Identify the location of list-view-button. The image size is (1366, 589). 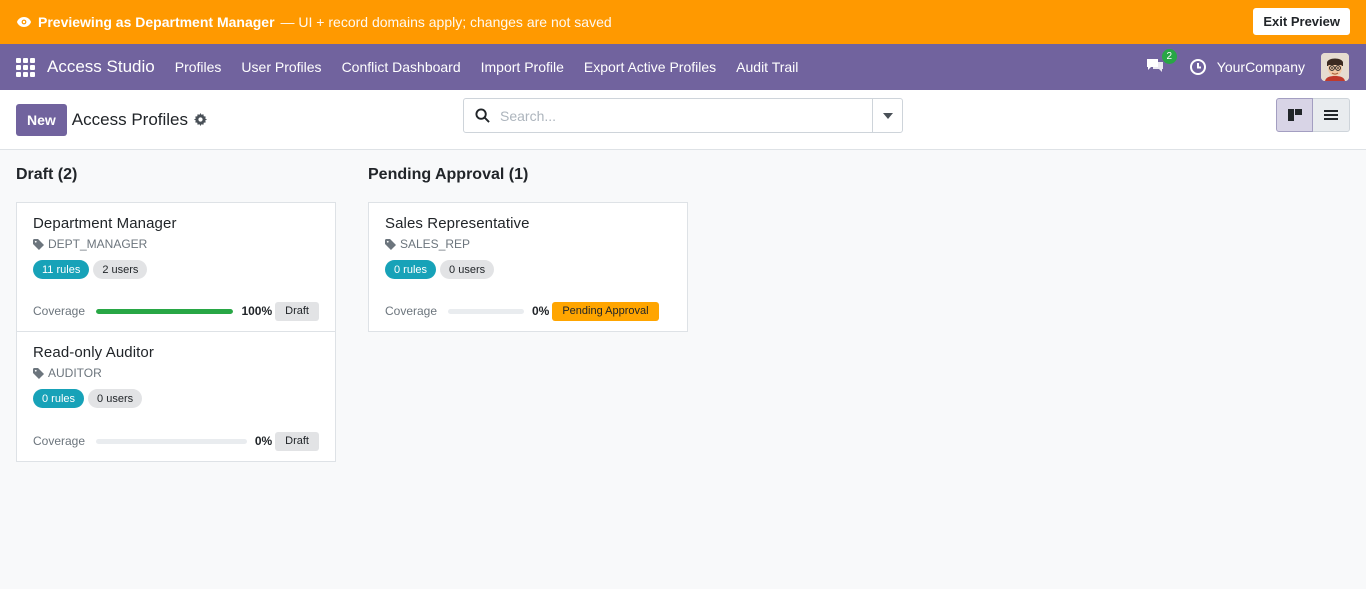
(1331, 115).